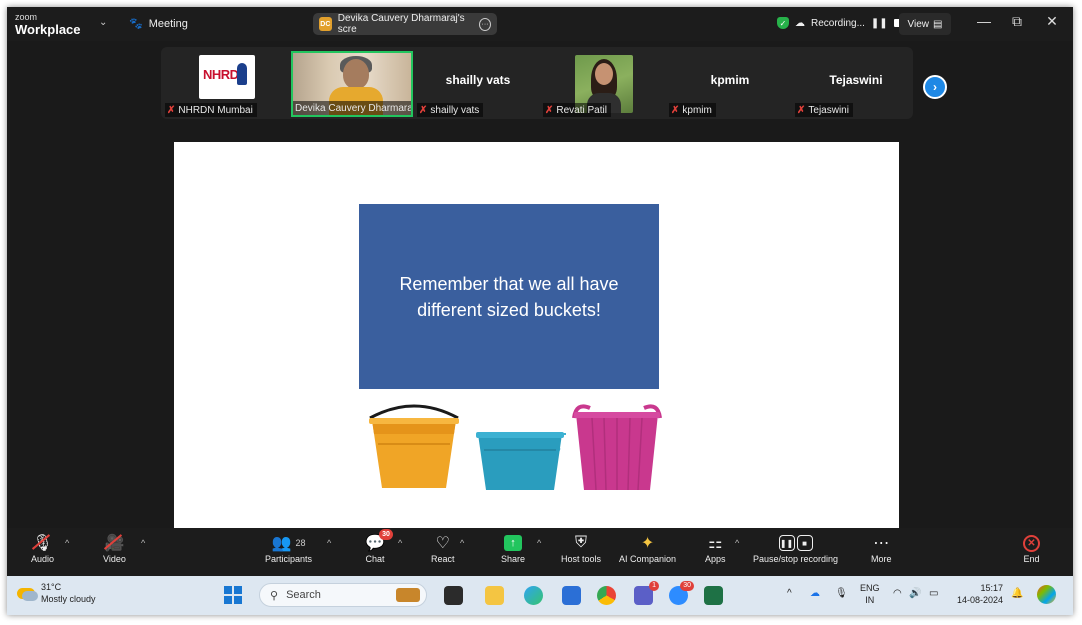 The image size is (1082, 625). What do you see at coordinates (577, 110) in the screenshot?
I see `participant-name-label: ✗ Revati Patil` at bounding box center [577, 110].